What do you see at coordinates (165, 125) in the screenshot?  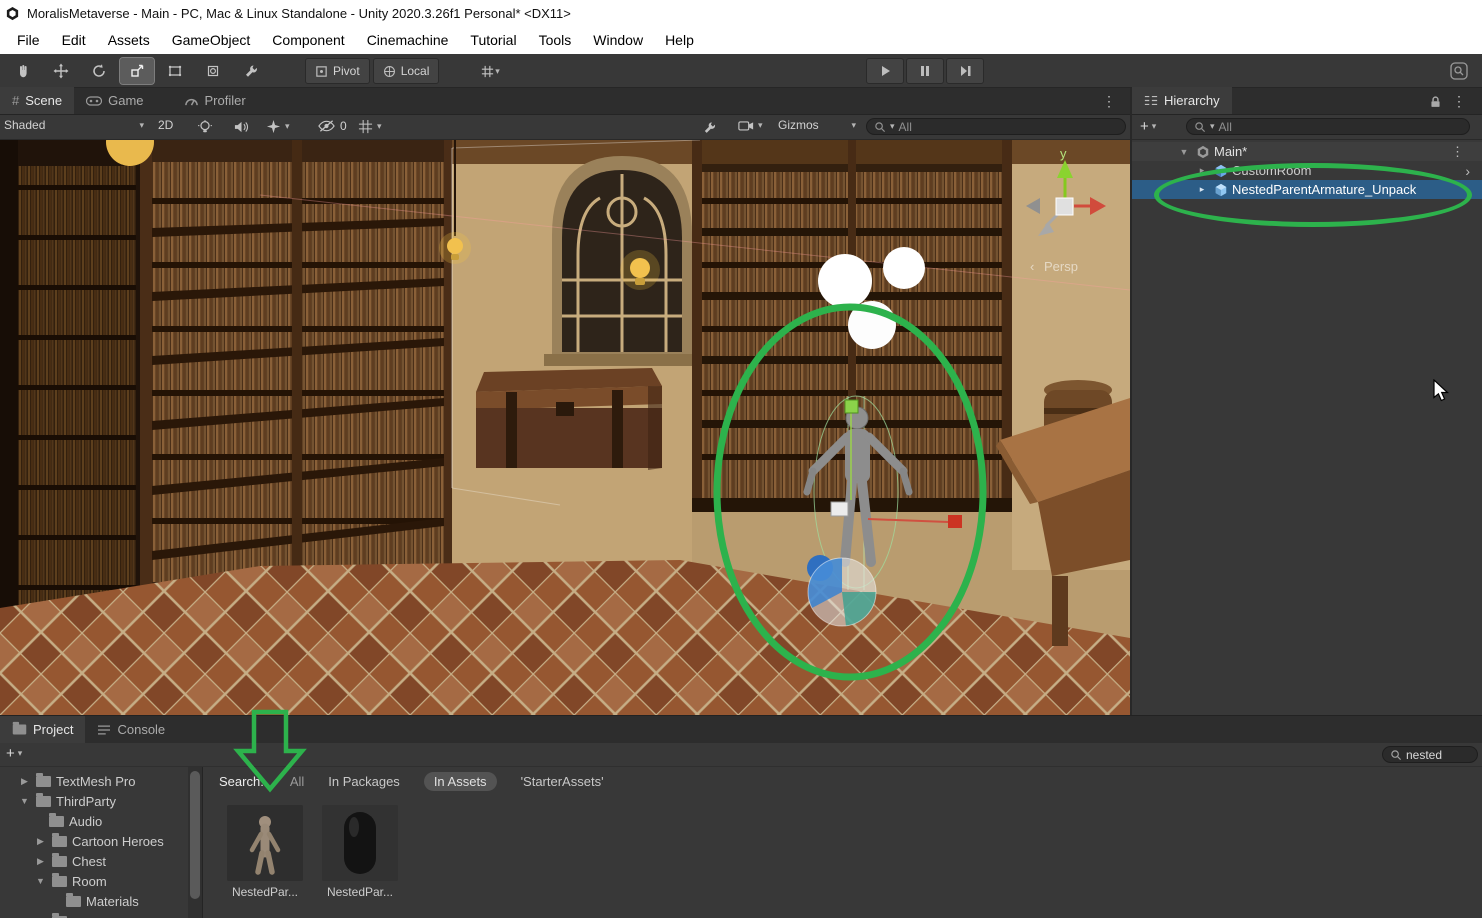 I see `2d-toggle-button: 2D` at bounding box center [165, 125].